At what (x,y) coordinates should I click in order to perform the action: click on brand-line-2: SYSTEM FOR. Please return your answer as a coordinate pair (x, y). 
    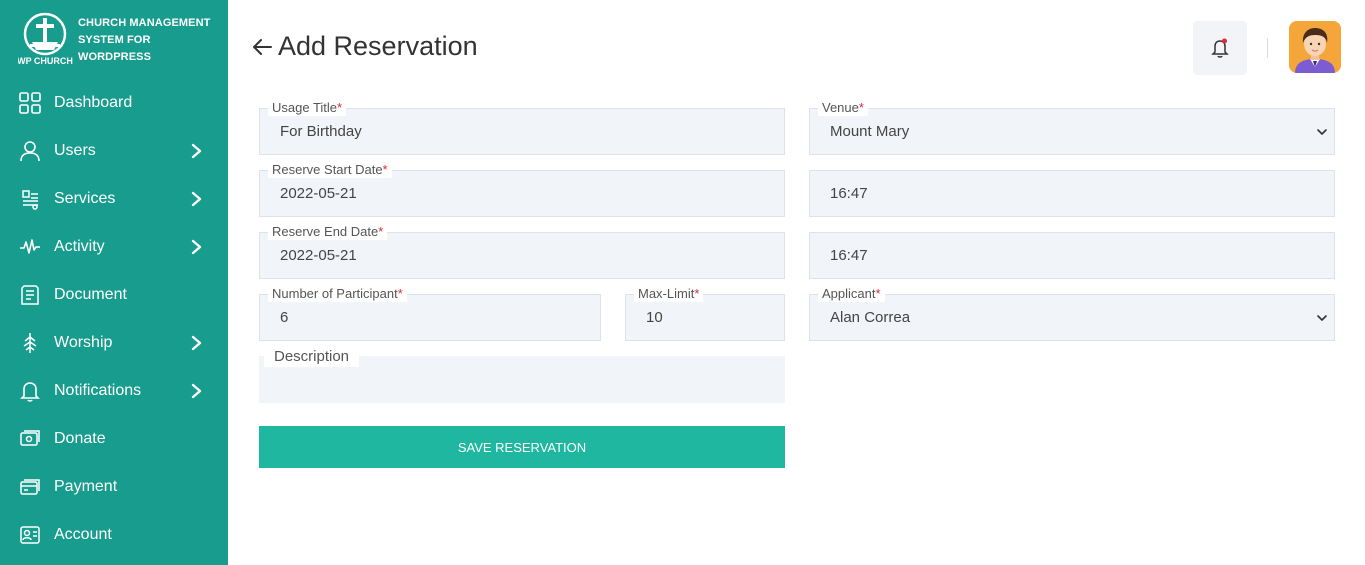
    Looking at the image, I should click on (114, 40).